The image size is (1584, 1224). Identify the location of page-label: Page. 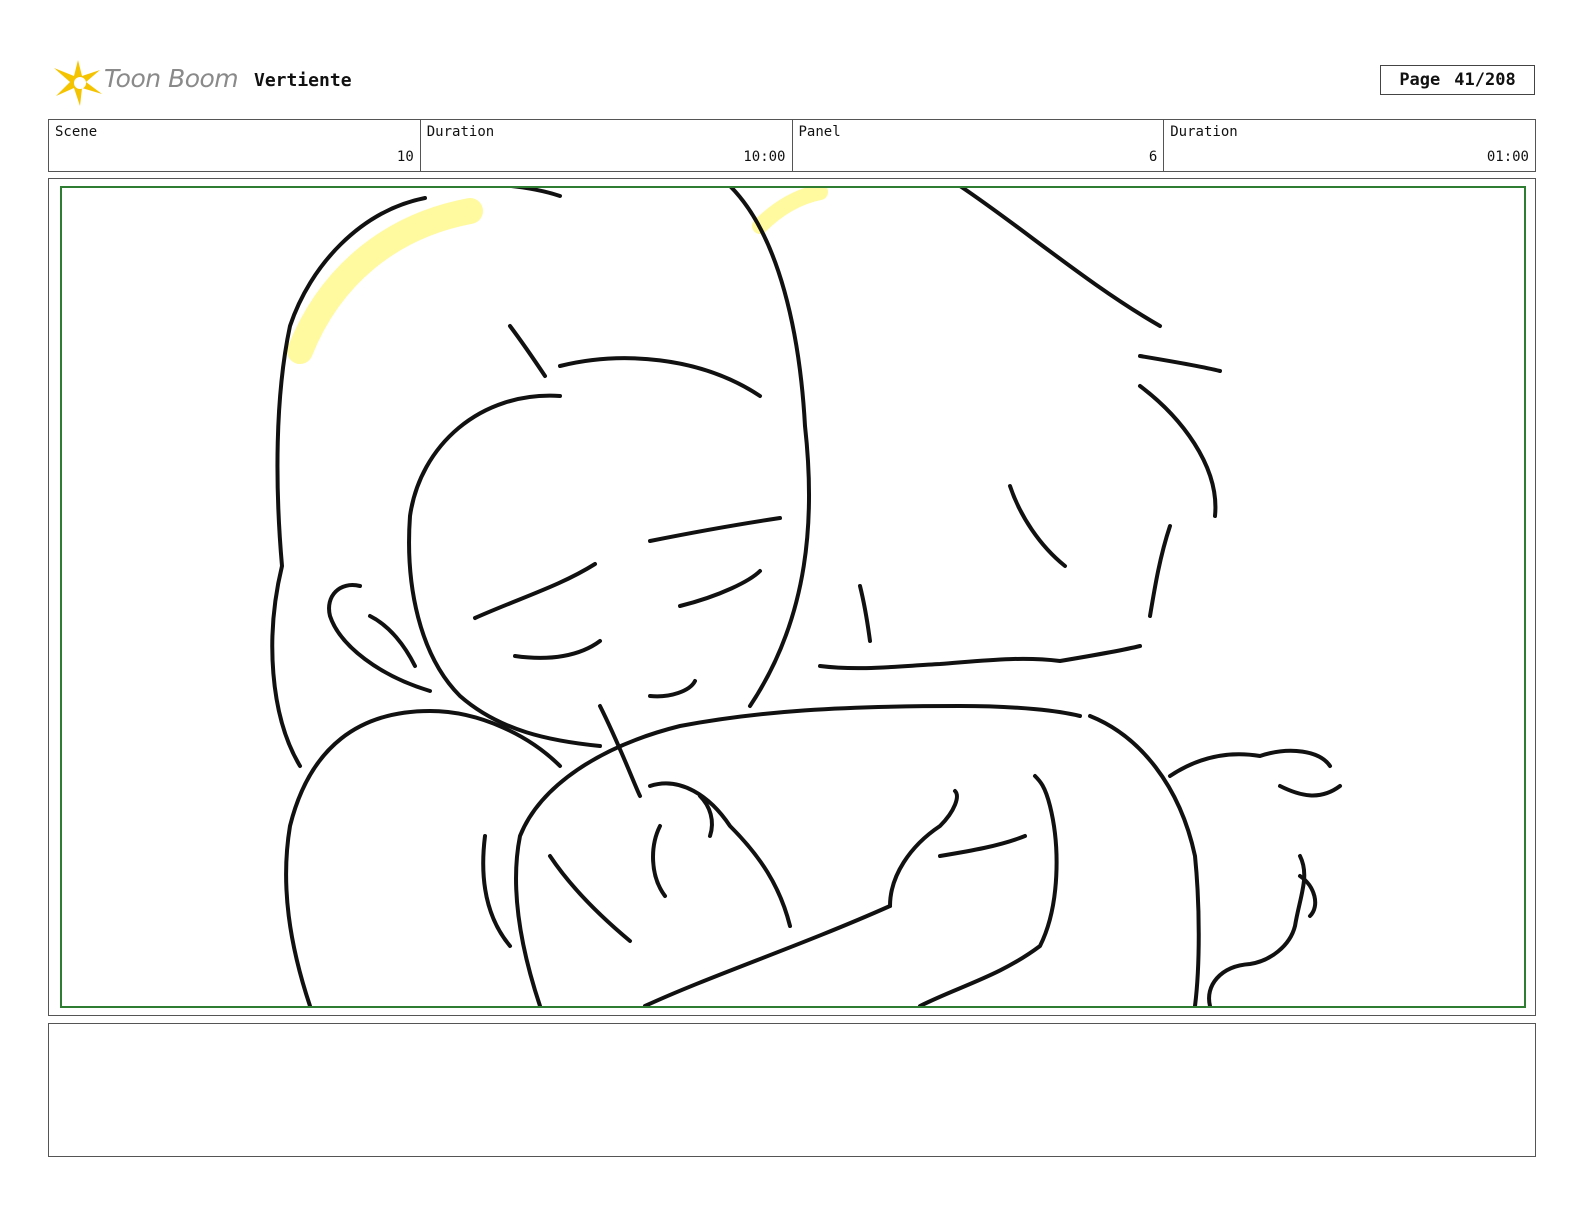
(1420, 80).